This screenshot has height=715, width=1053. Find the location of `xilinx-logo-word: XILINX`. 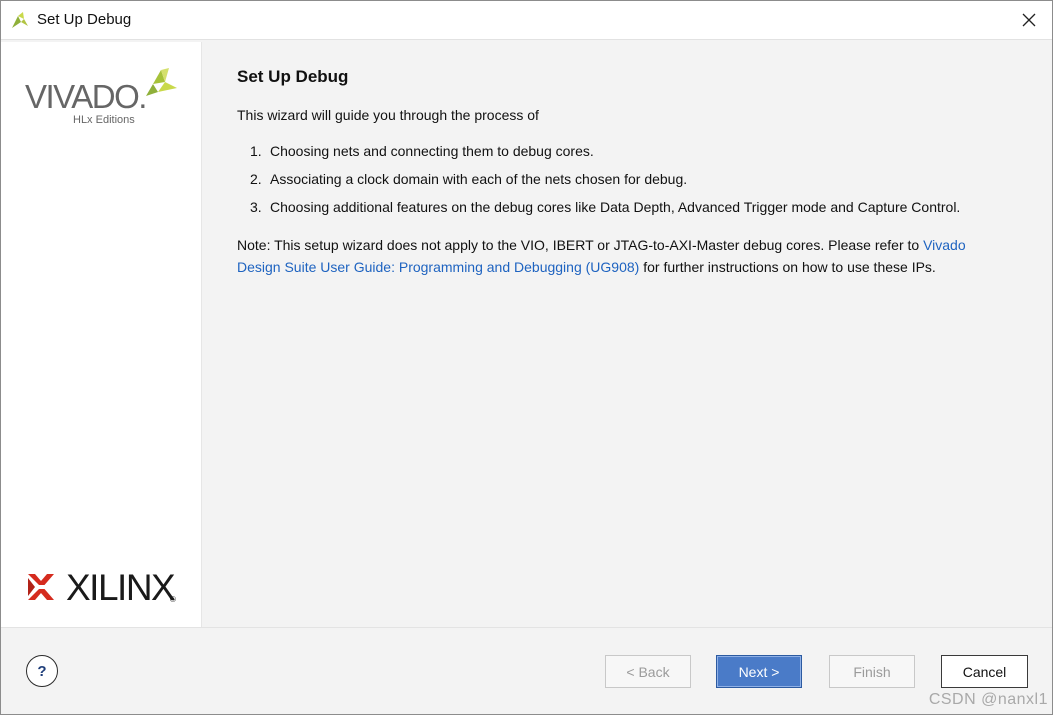

xilinx-logo-word: XILINX is located at coordinates (121, 587).